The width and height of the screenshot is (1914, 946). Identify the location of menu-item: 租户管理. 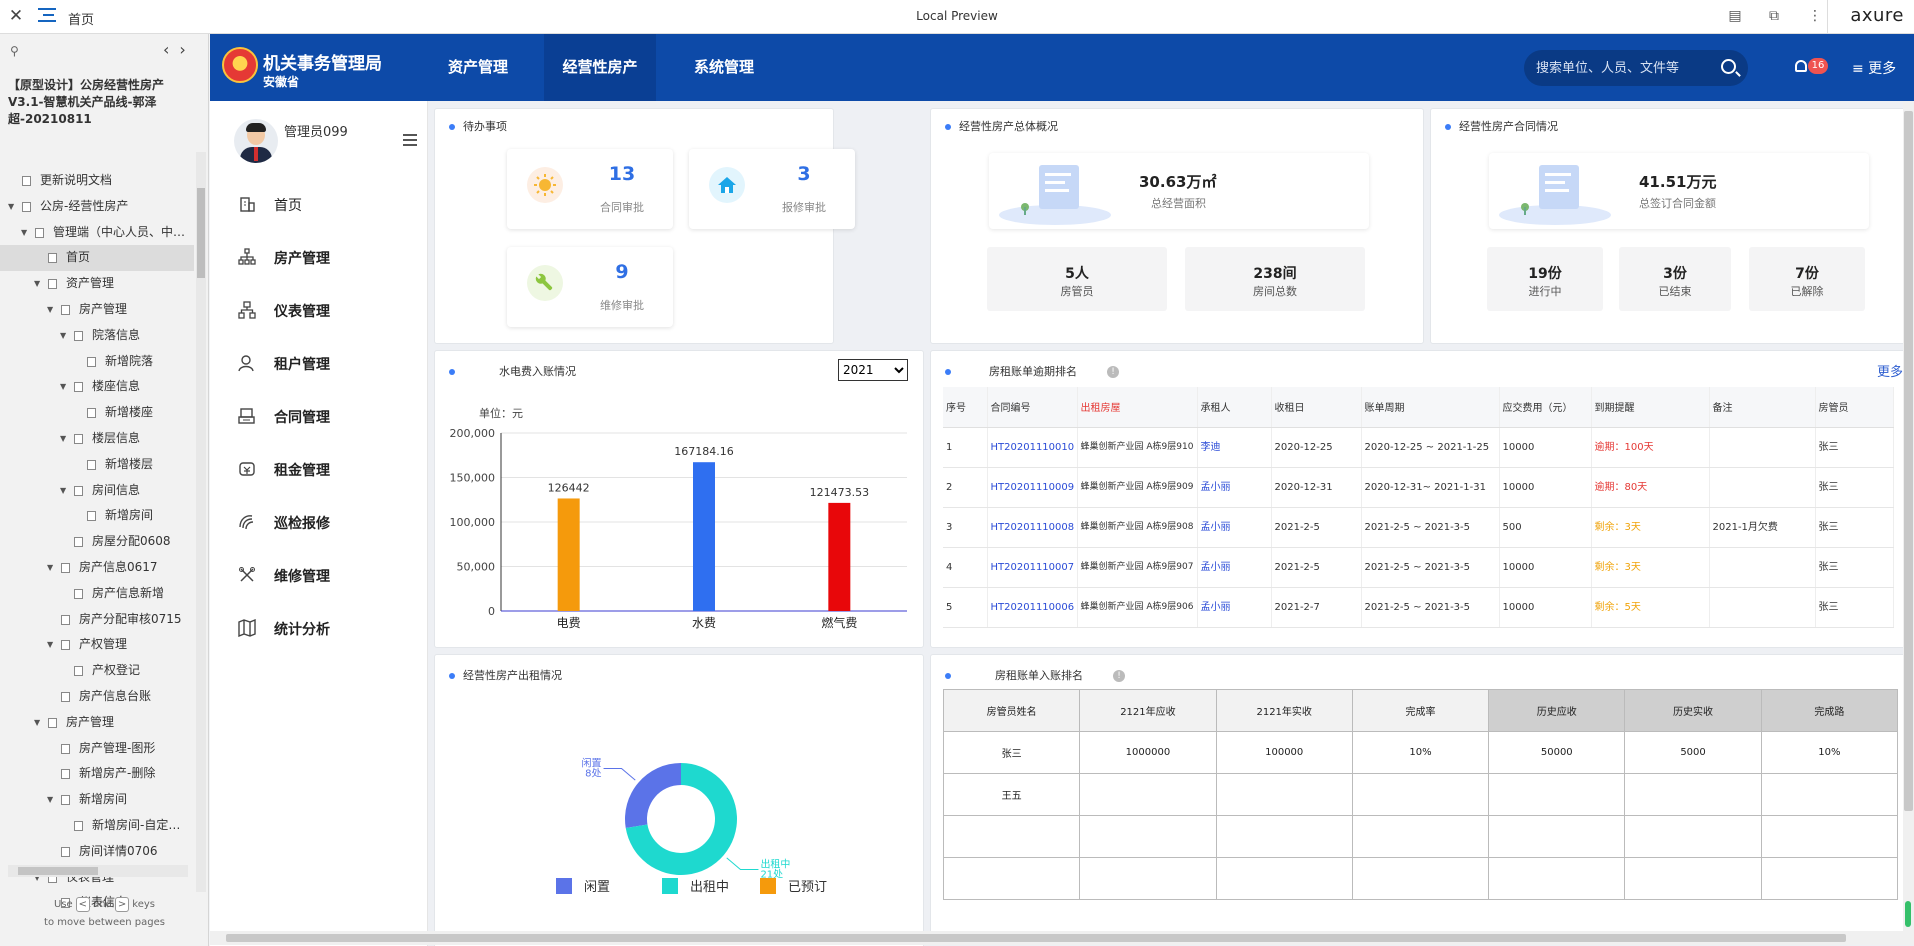
(318, 363).